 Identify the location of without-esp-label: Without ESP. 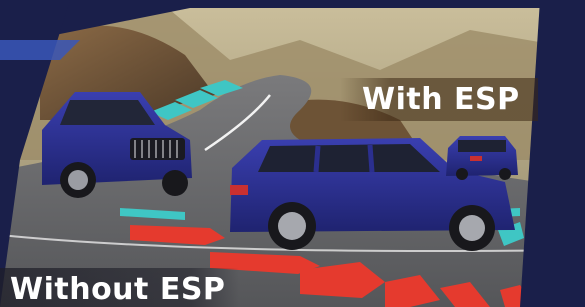
(120, 287).